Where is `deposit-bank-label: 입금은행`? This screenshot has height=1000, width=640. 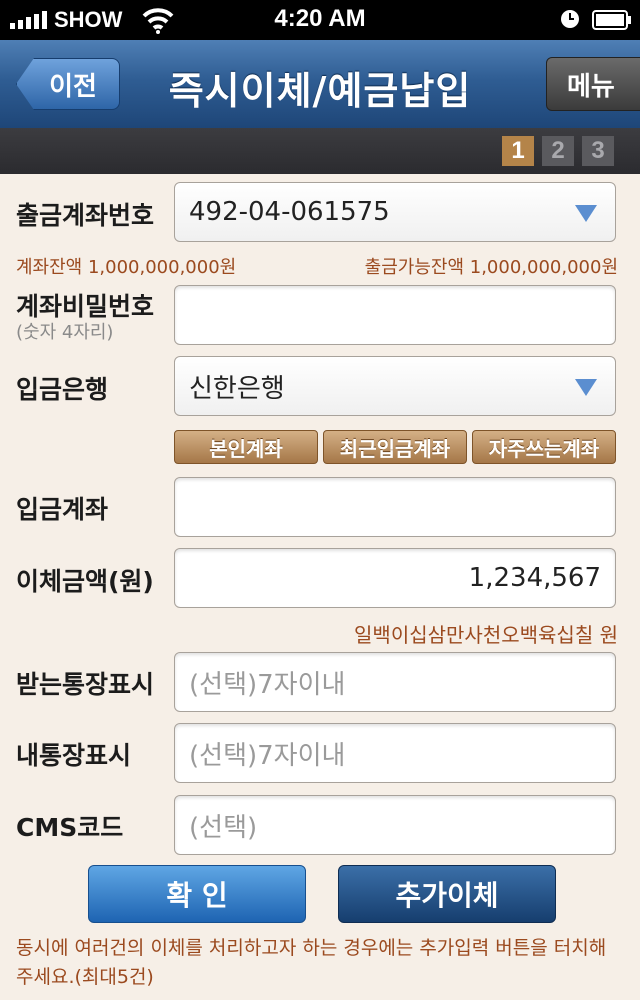 deposit-bank-label: 입금은행 is located at coordinates (62, 389).